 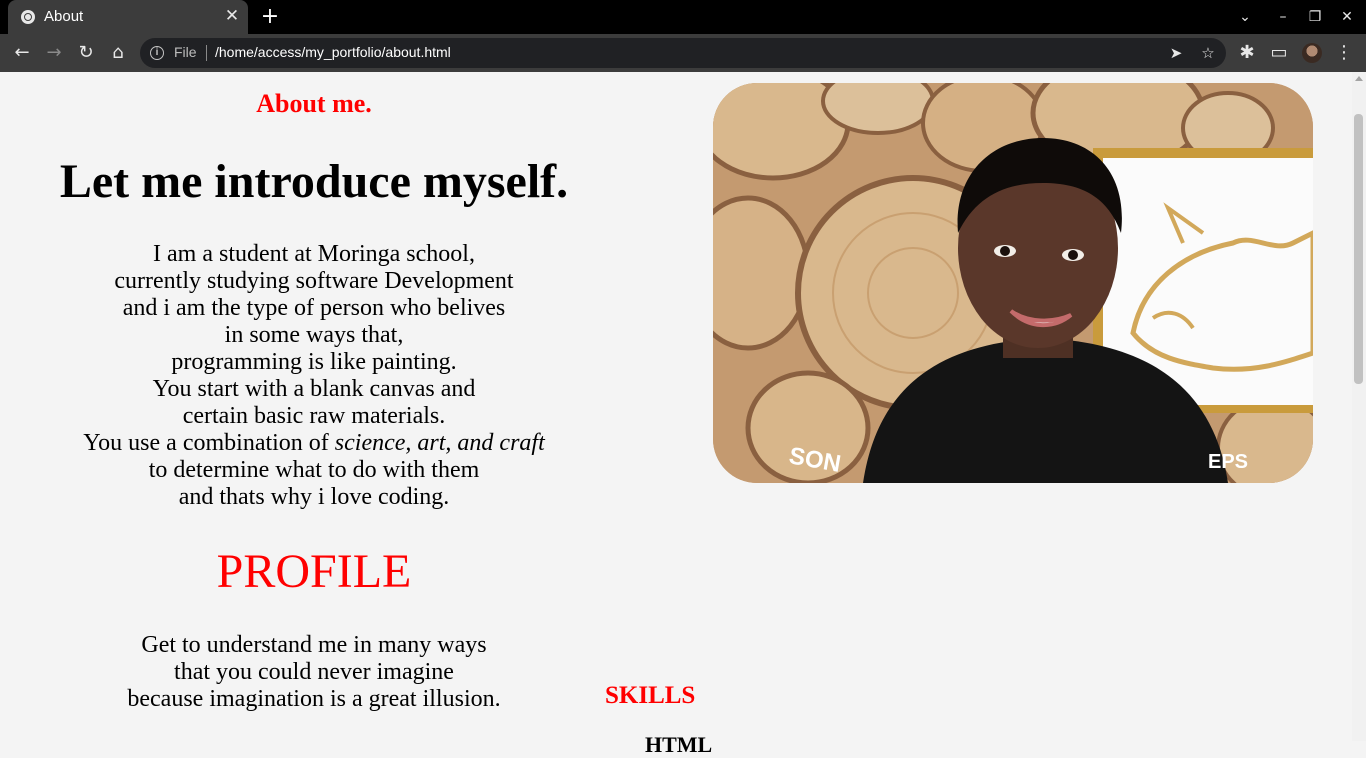 What do you see at coordinates (1245, 17) in the screenshot?
I see `chevron-down-icon: ⌄` at bounding box center [1245, 17].